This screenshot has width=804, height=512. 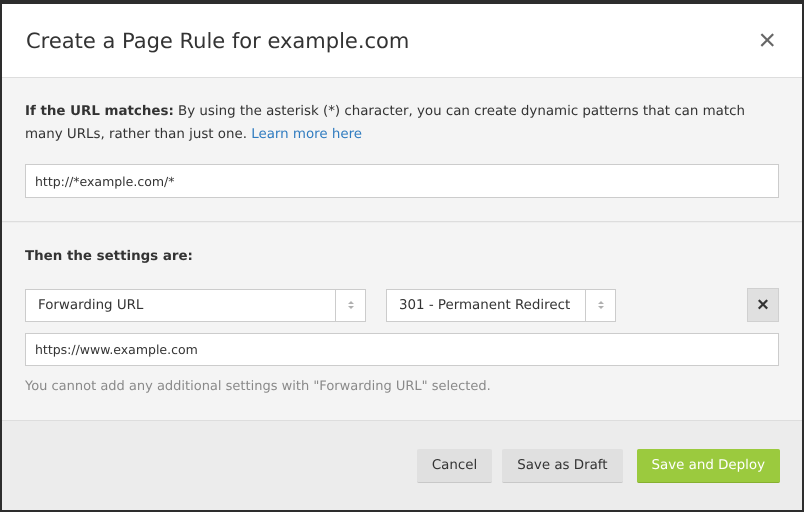 What do you see at coordinates (195, 305) in the screenshot?
I see `setting-select: Forwarding URL` at bounding box center [195, 305].